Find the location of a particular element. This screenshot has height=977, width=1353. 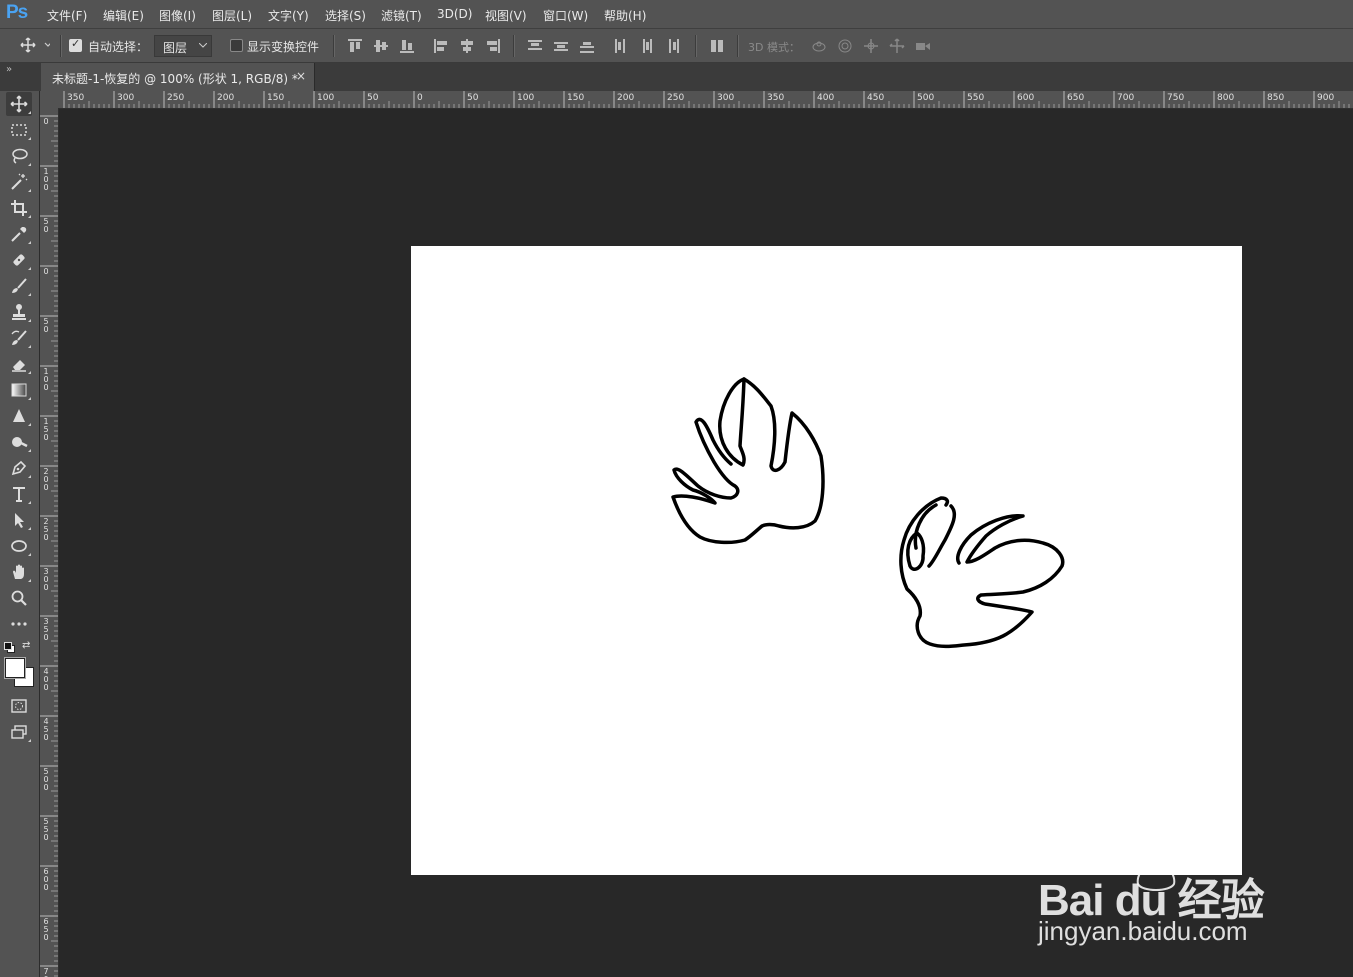

more-tools-icon is located at coordinates (19, 624).